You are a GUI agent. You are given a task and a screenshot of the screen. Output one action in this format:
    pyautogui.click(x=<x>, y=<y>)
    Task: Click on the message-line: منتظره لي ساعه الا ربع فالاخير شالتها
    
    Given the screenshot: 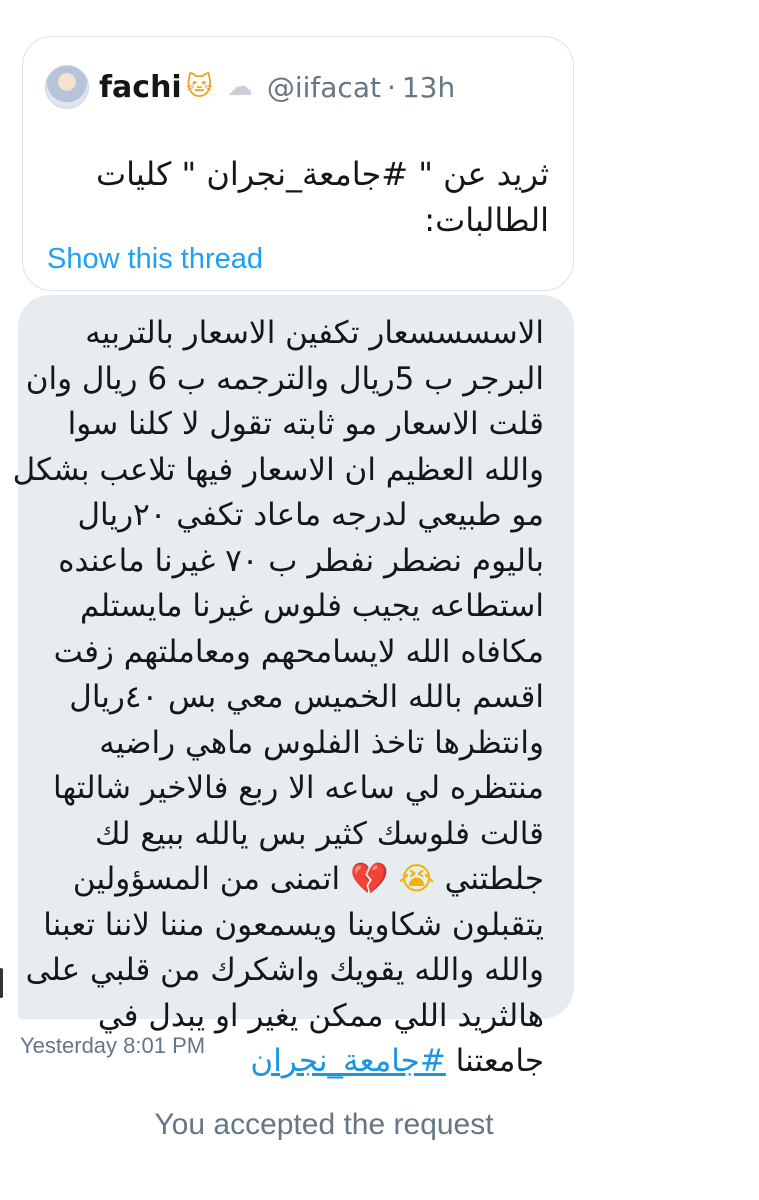 What is the action you would take?
    pyautogui.click(x=298, y=788)
    